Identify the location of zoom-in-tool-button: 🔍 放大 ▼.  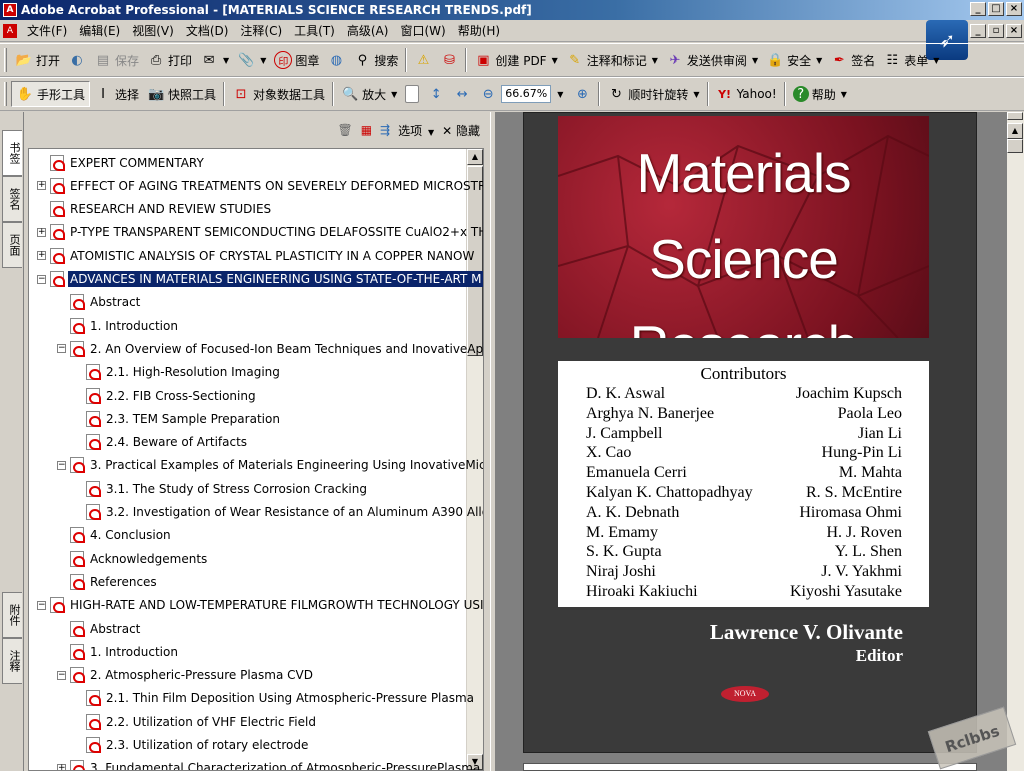
(369, 94).